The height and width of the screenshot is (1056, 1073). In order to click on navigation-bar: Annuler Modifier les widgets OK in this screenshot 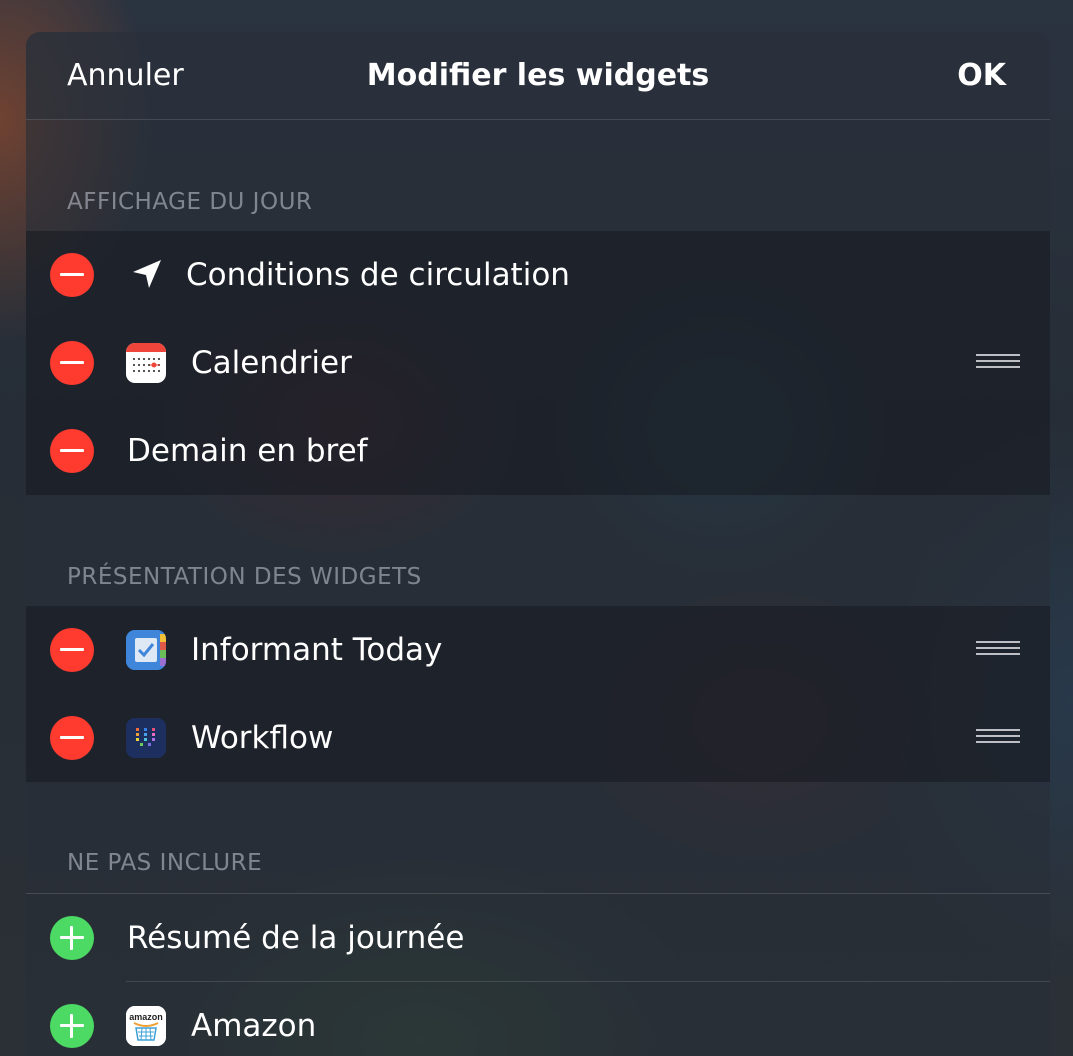, I will do `click(538, 76)`.